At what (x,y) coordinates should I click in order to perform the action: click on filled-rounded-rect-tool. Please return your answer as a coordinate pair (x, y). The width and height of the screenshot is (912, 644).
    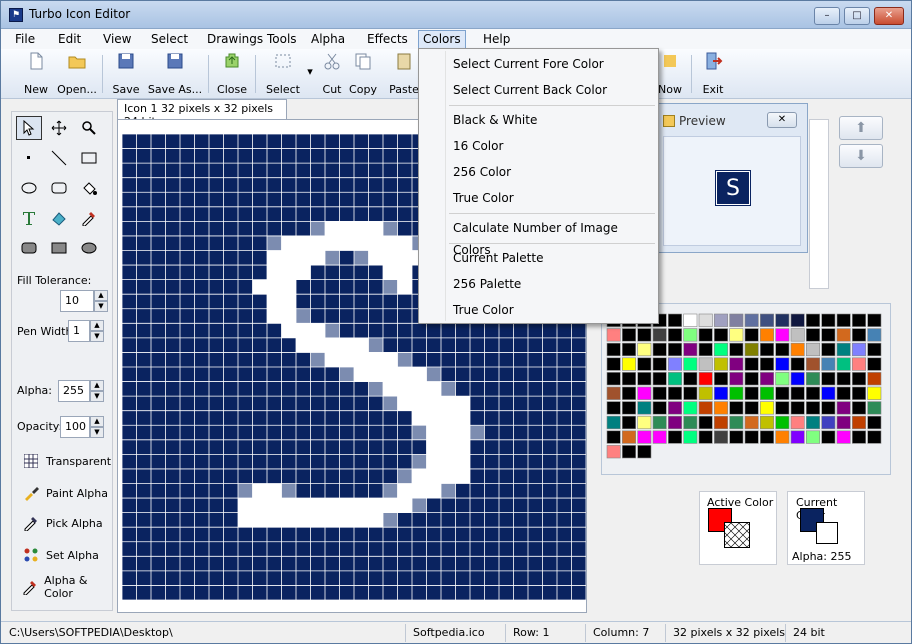
    Looking at the image, I should click on (29, 248).